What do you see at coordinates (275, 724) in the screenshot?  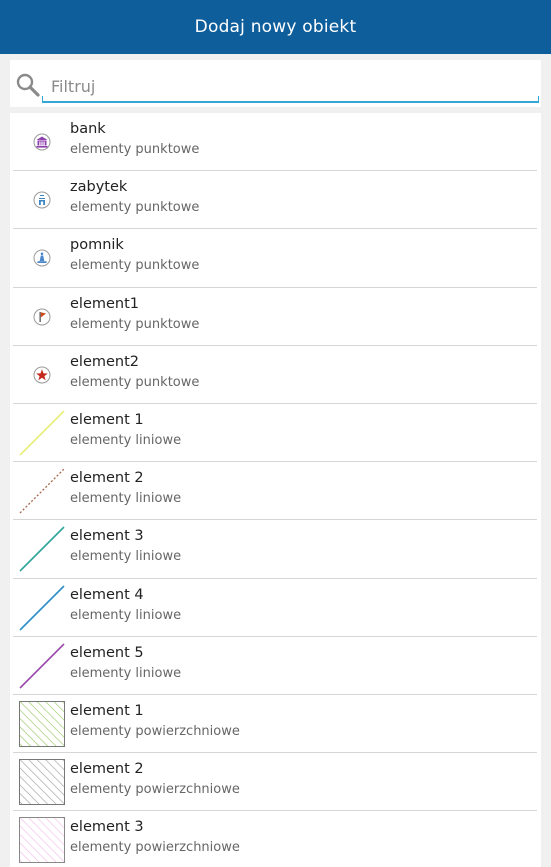 I see `list-item: element 1 elementy powierzchniowe` at bounding box center [275, 724].